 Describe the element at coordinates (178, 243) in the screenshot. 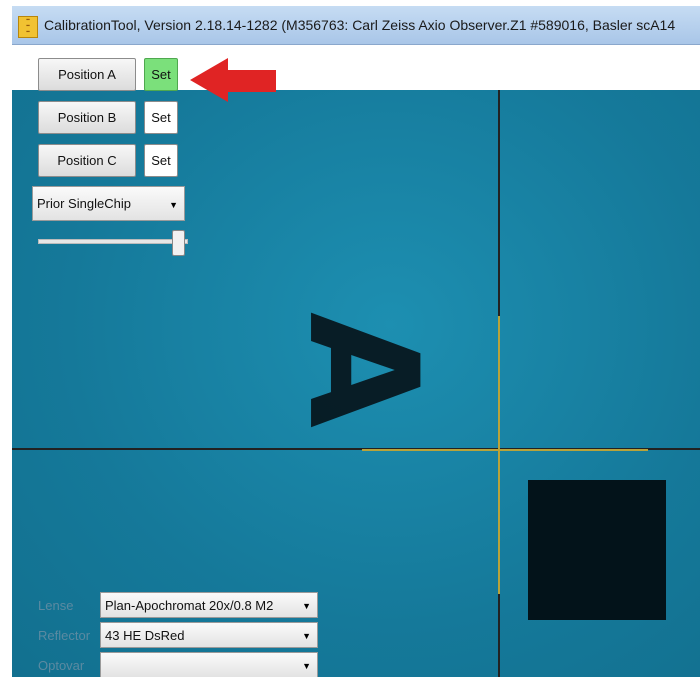

I see `speed-slider-thumb` at that location.